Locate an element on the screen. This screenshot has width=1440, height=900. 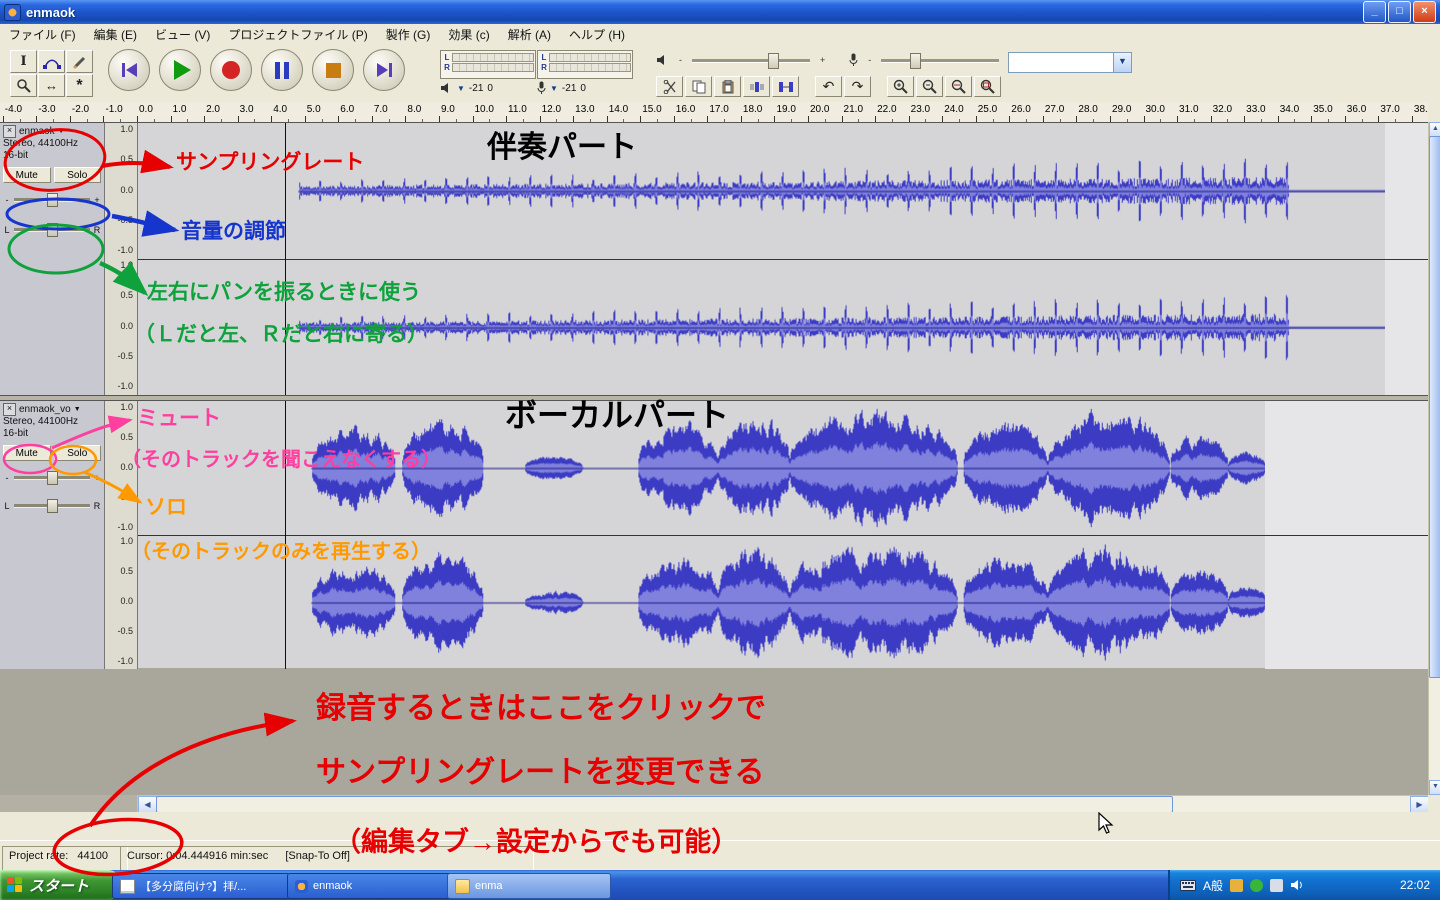
timeshift-tool-button: ↔ is located at coordinates (51, 85).